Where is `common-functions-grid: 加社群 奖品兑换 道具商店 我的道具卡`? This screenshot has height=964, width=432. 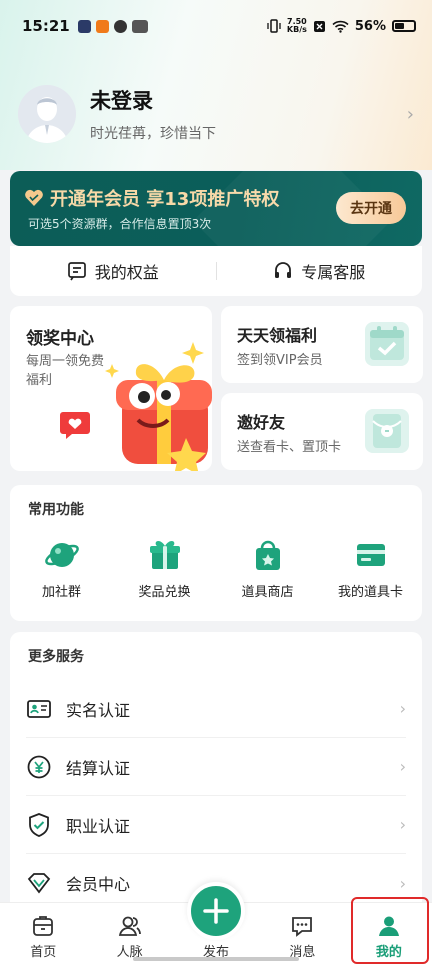
common-functions-grid: 加社群 奖品兑换 道具商店 我的道具卡 is located at coordinates (216, 568).